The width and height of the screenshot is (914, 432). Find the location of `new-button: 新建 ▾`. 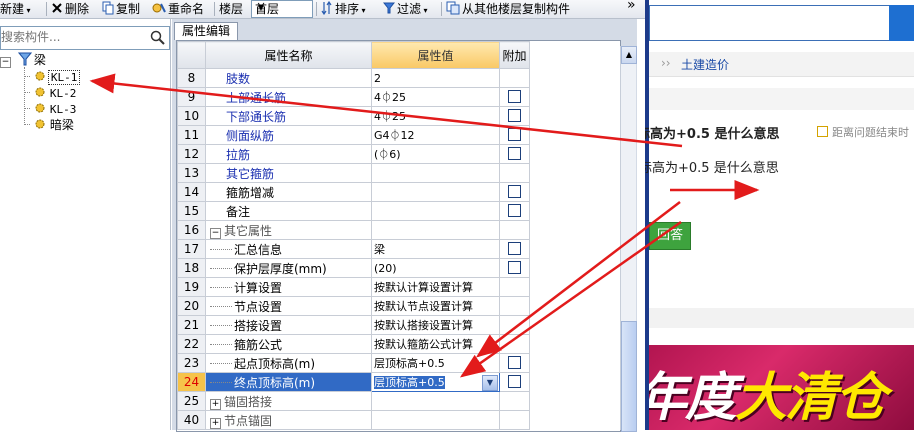

new-button: 新建 ▾ is located at coordinates (15, 9).